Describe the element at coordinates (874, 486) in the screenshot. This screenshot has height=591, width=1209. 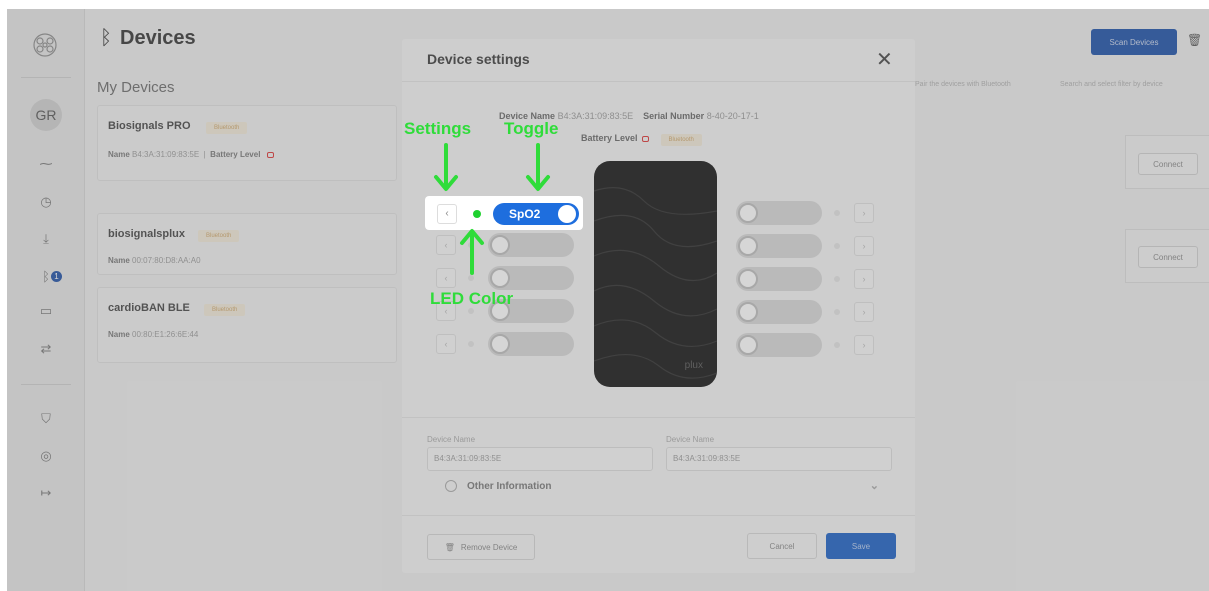
I see `chevron-down-icon: ⌄` at that location.